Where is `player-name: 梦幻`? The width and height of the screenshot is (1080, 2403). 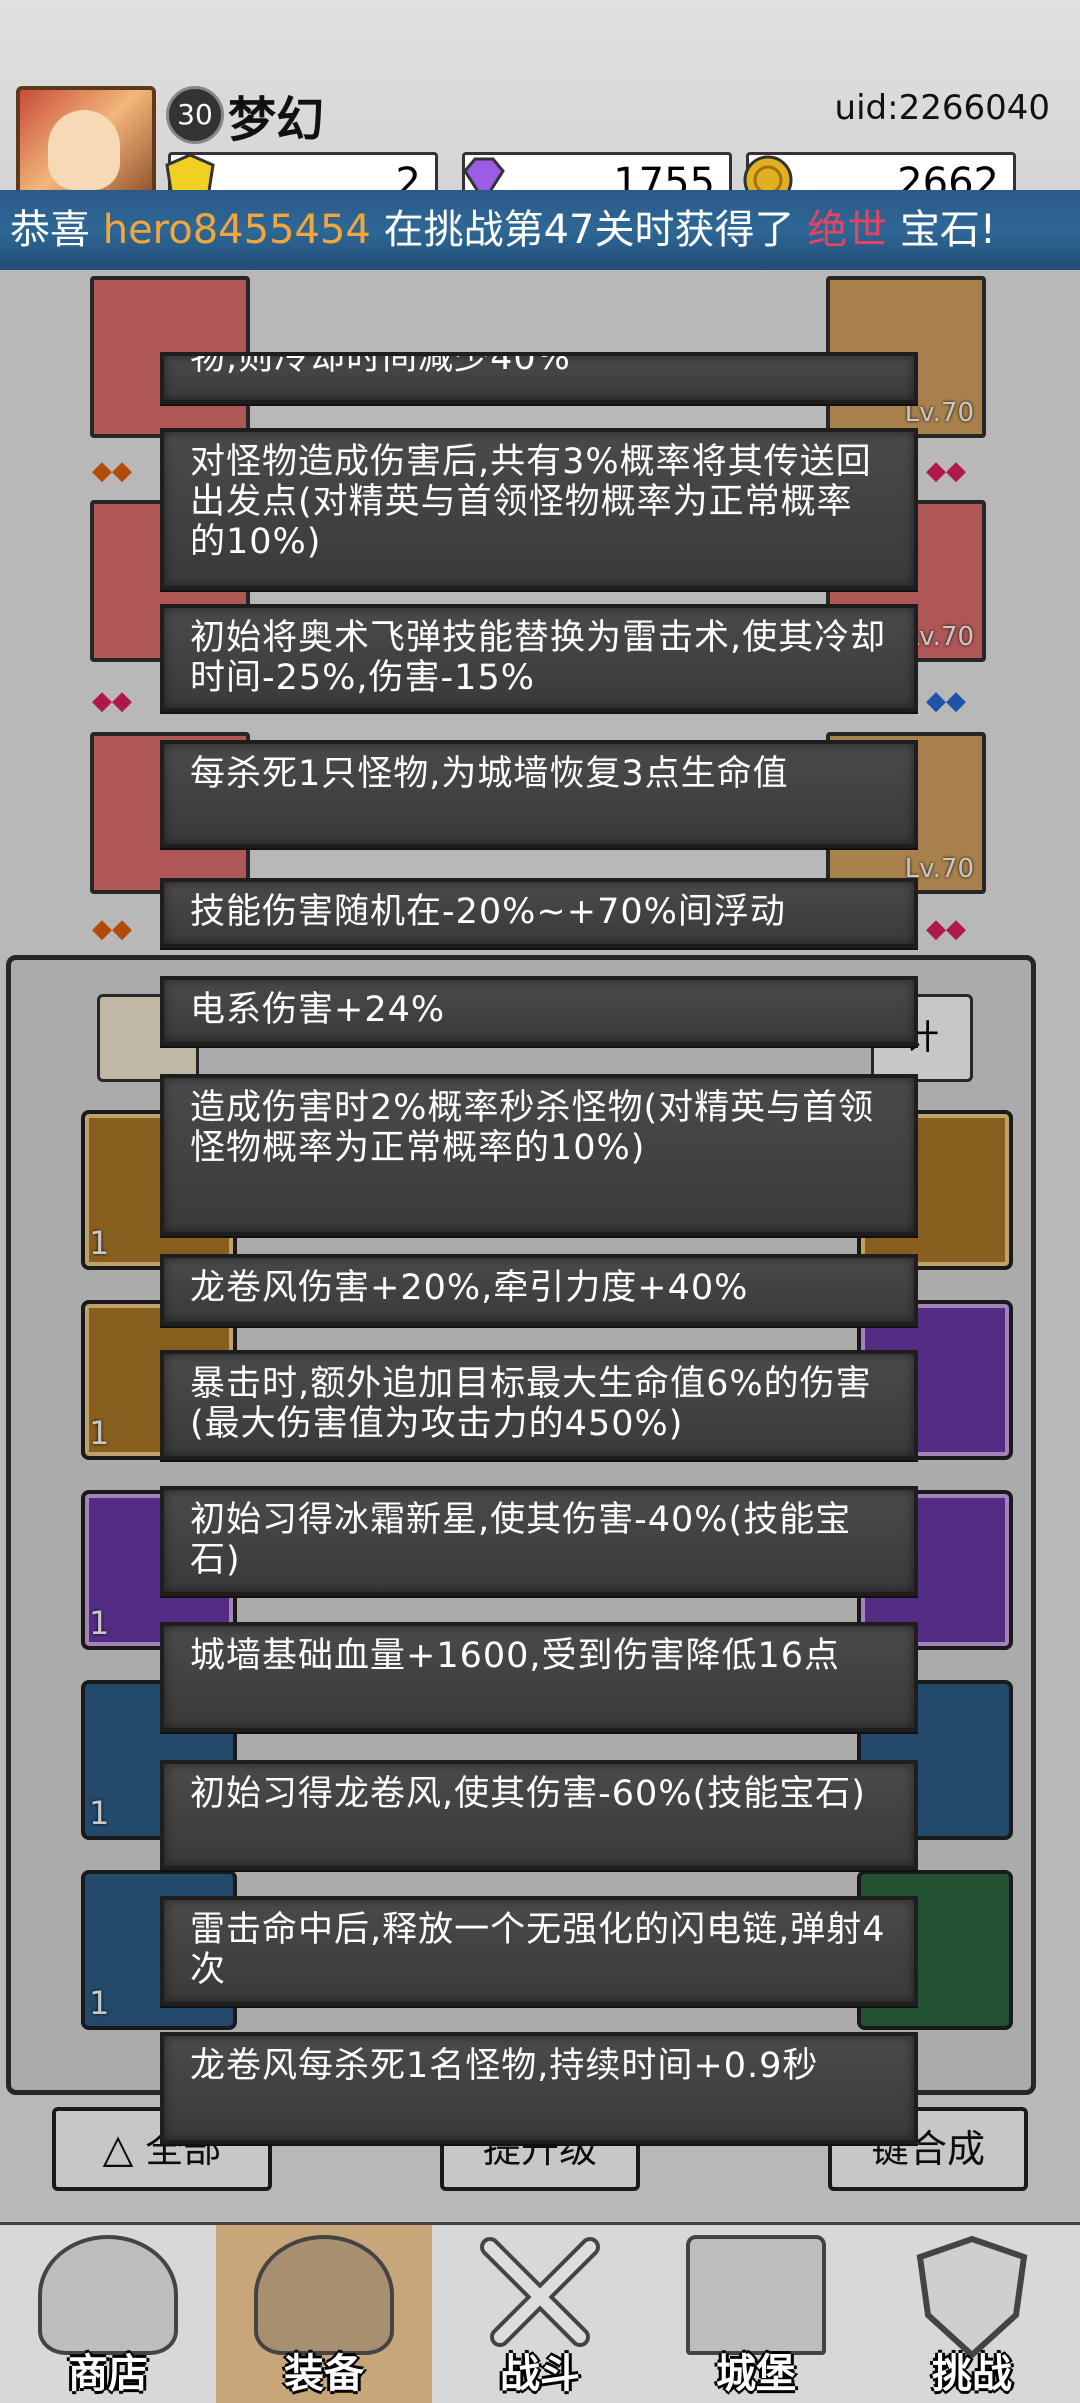 player-name: 梦幻 is located at coordinates (276, 120).